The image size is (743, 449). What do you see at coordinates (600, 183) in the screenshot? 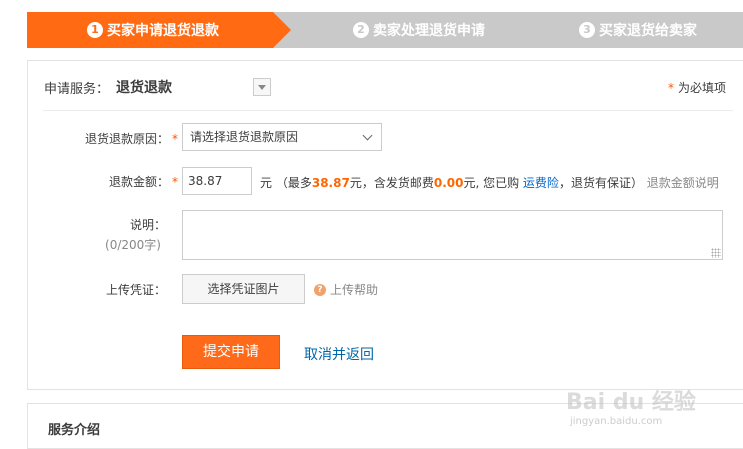
I see `amount-info-suffix: ，退货有保证）` at bounding box center [600, 183].